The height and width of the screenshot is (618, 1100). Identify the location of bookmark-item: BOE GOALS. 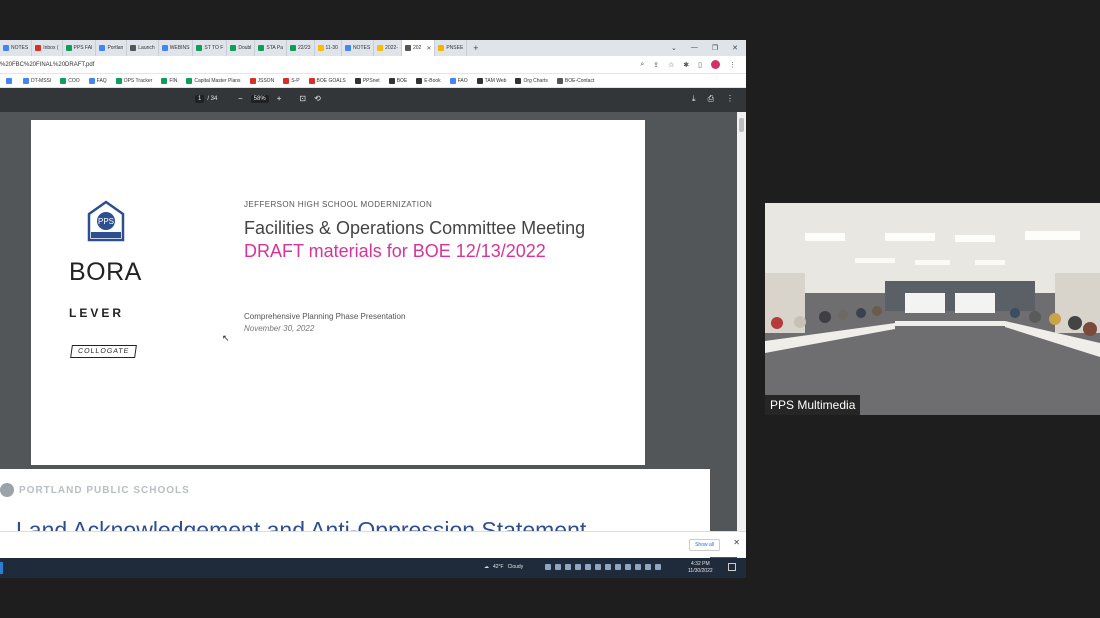
(327, 80).